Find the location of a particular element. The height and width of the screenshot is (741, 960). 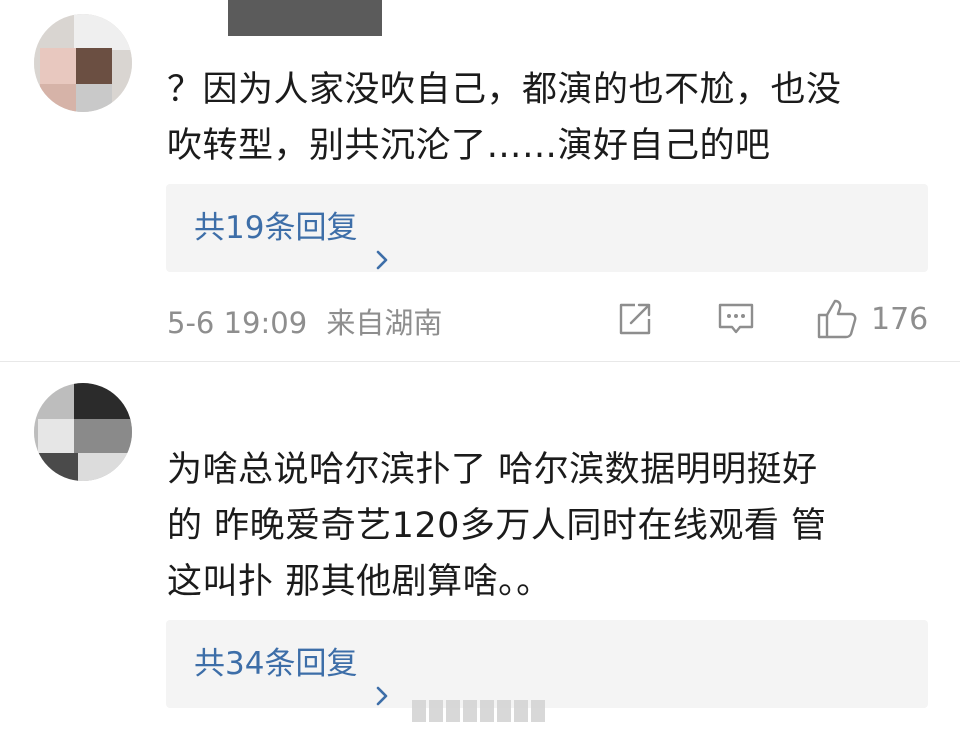

view-replies-link: 共19条回复 is located at coordinates (293, 228).